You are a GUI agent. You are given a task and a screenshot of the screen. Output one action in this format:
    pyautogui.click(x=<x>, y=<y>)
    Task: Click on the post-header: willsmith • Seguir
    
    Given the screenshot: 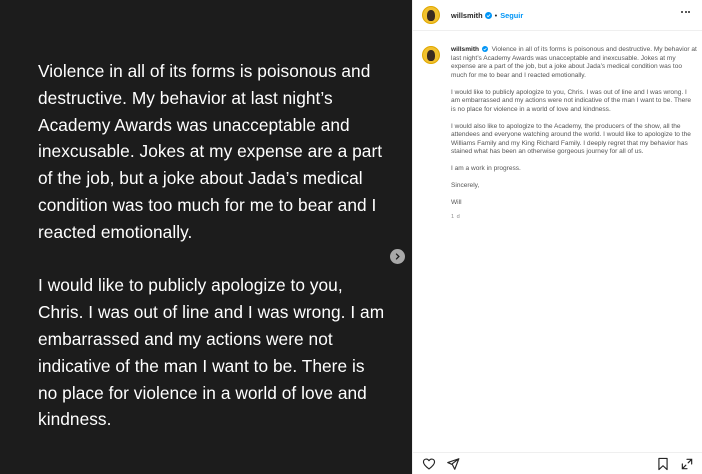 What is the action you would take?
    pyautogui.click(x=557, y=15)
    